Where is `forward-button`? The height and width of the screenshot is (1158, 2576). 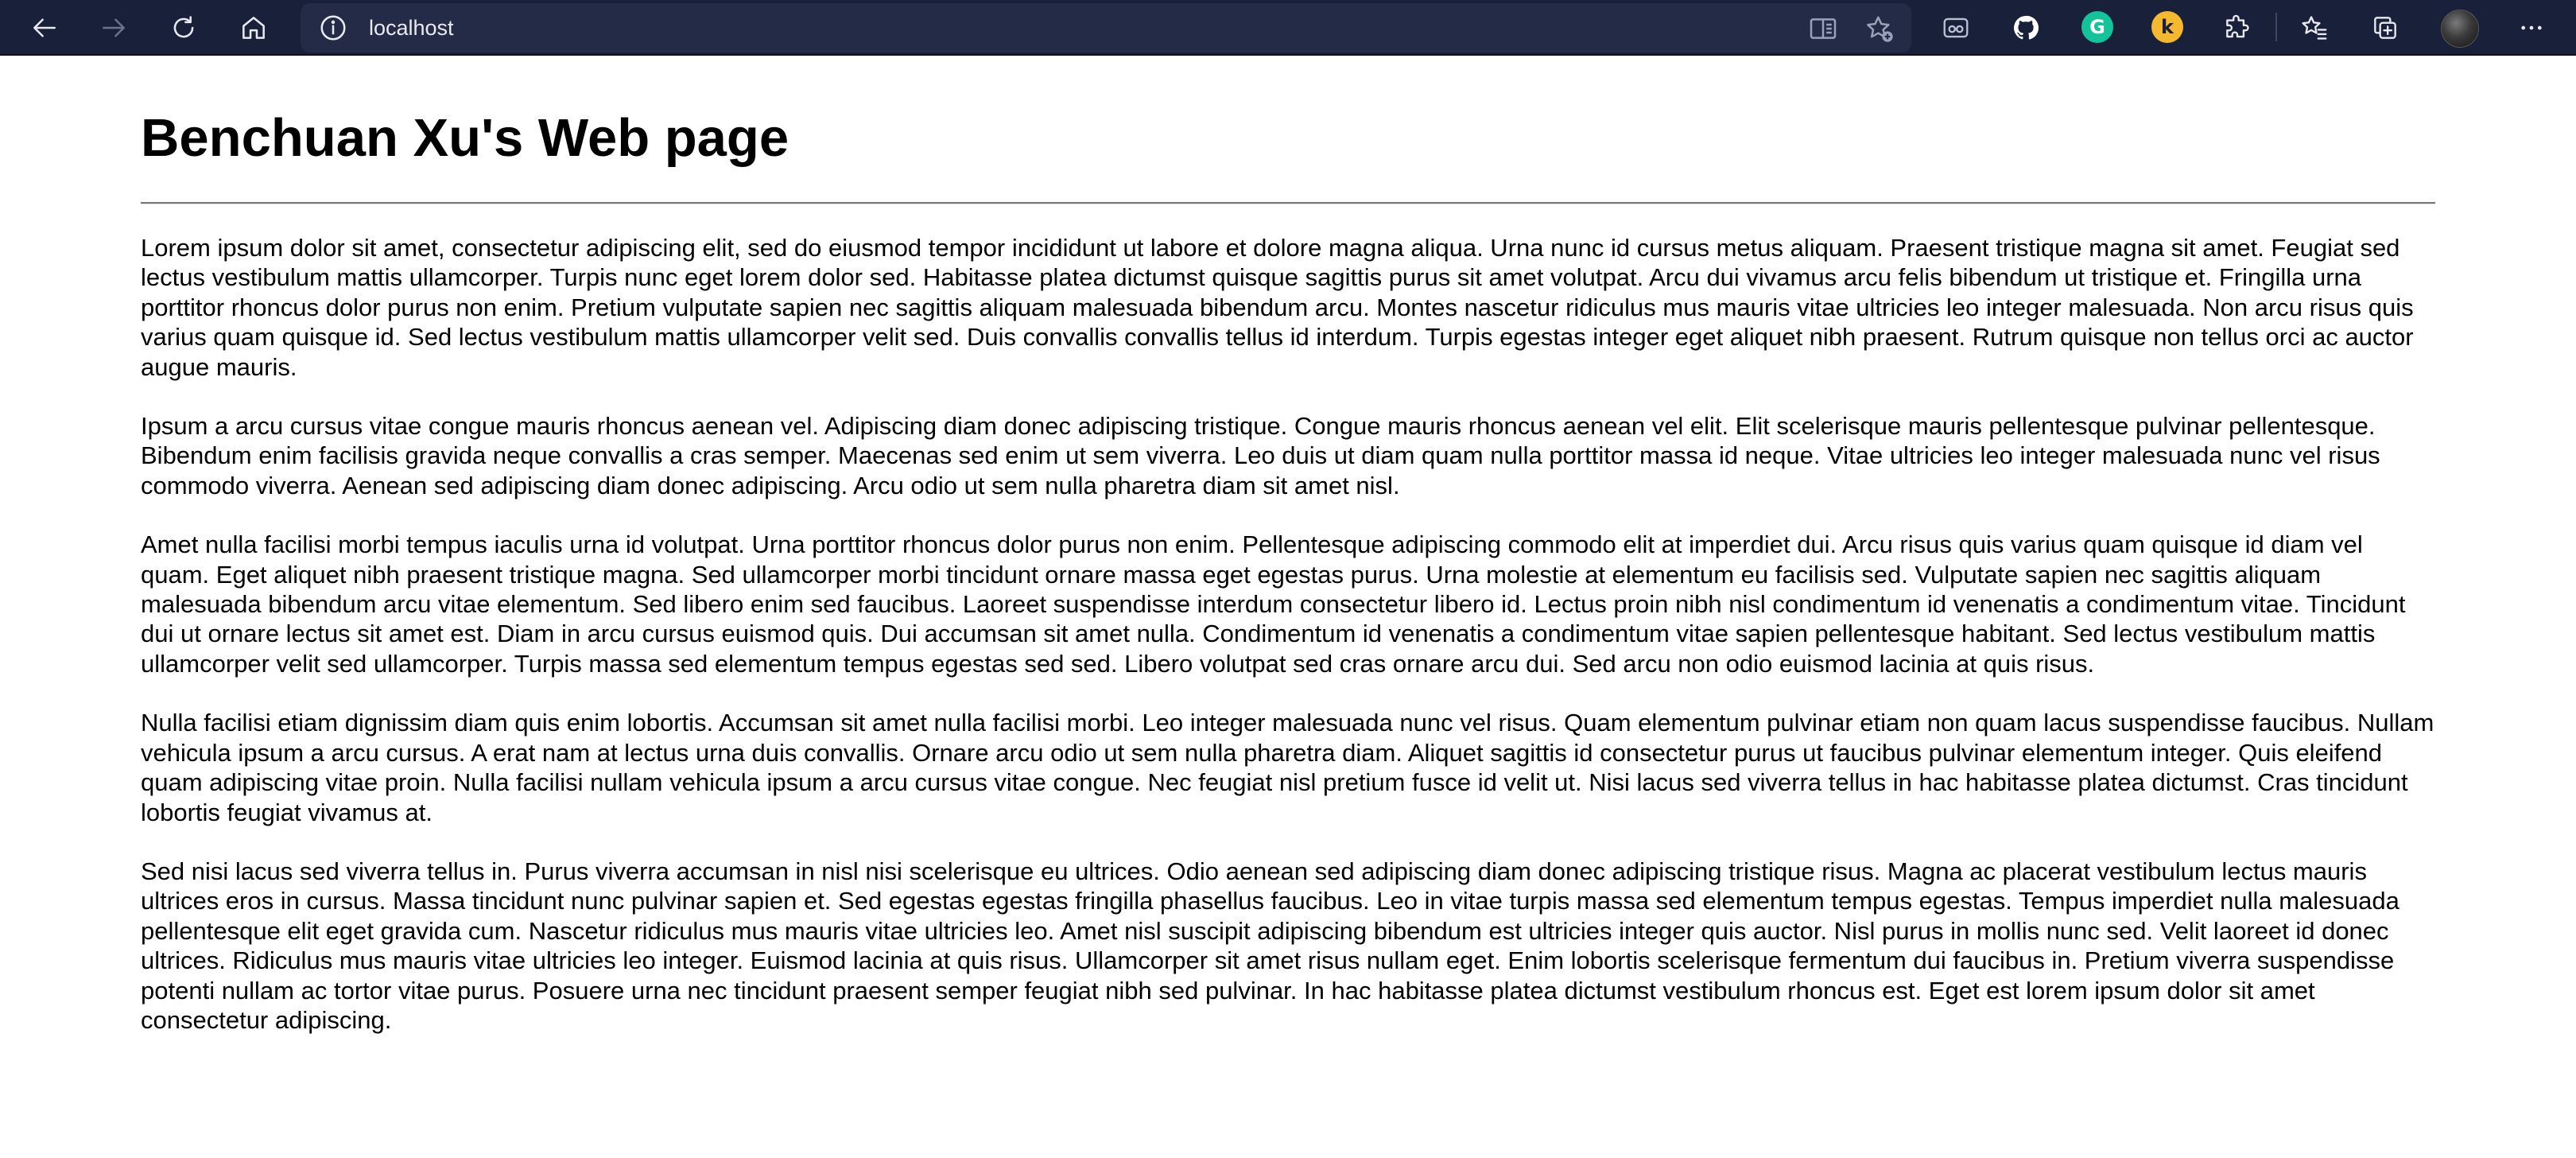 forward-button is located at coordinates (114, 27).